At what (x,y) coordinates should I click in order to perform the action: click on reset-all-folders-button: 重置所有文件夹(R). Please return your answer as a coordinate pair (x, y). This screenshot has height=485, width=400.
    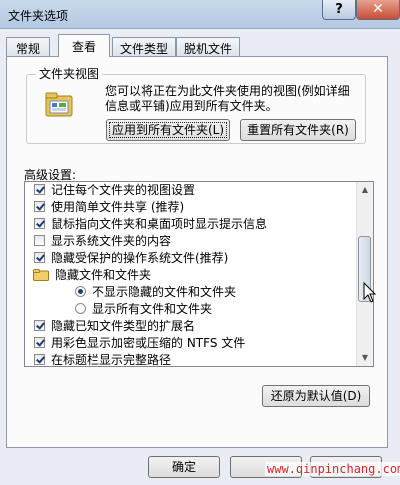
    Looking at the image, I should click on (298, 130).